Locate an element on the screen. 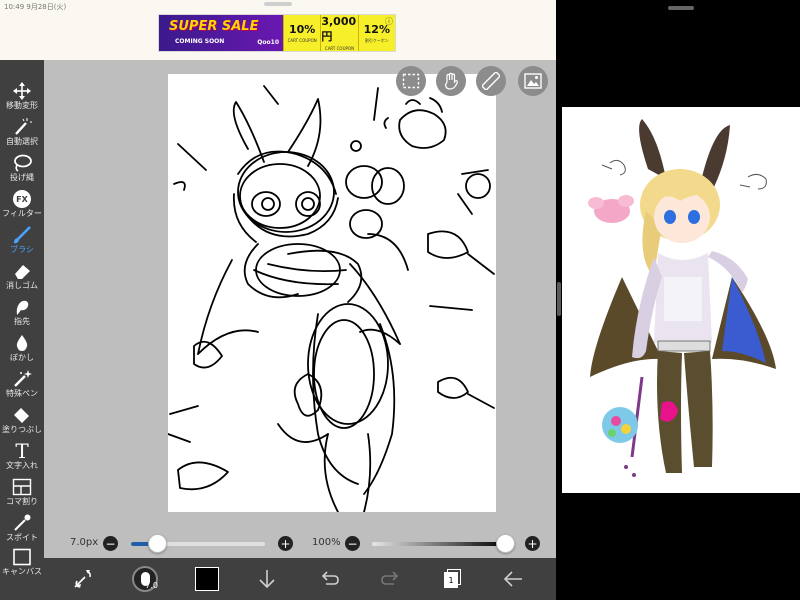 This screenshot has height=600, width=800. redo-button is located at coordinates (391, 579).